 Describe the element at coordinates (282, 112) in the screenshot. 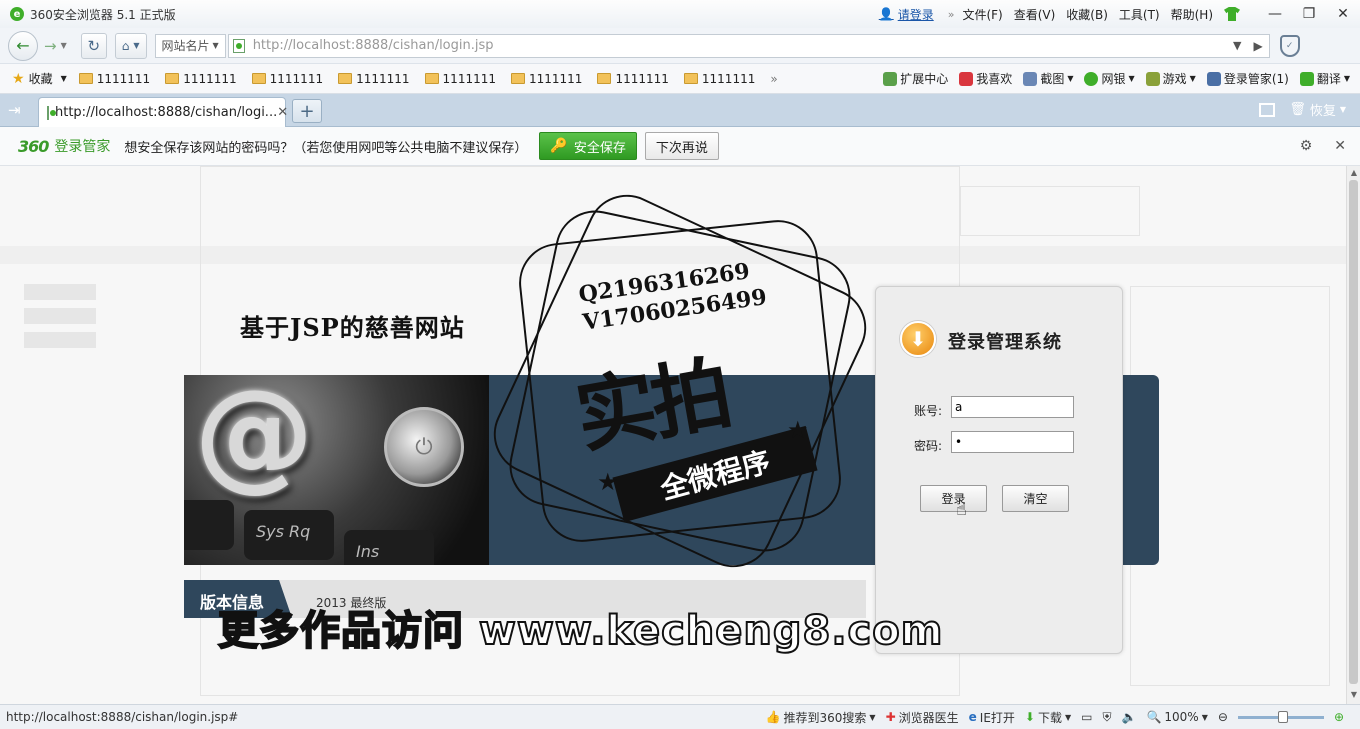

I see `close-tab-icon: ✕` at that location.